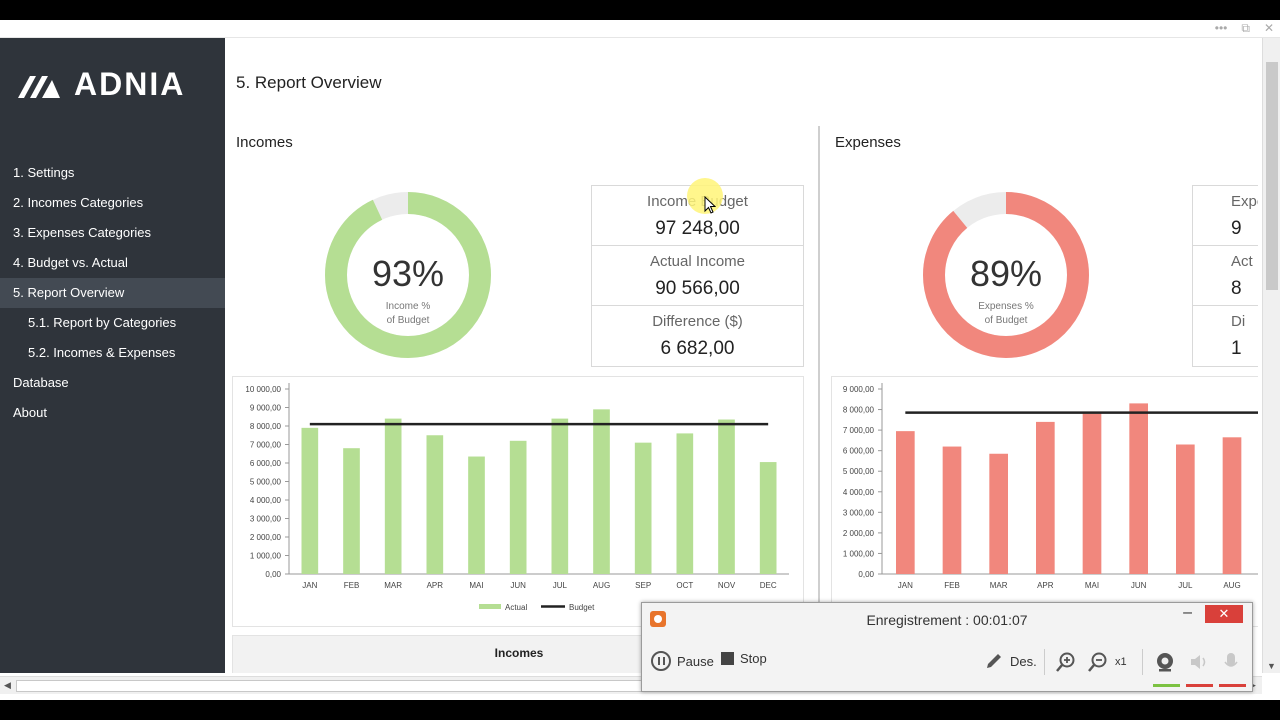  I want to click on speaker-icon, so click(1198, 662).